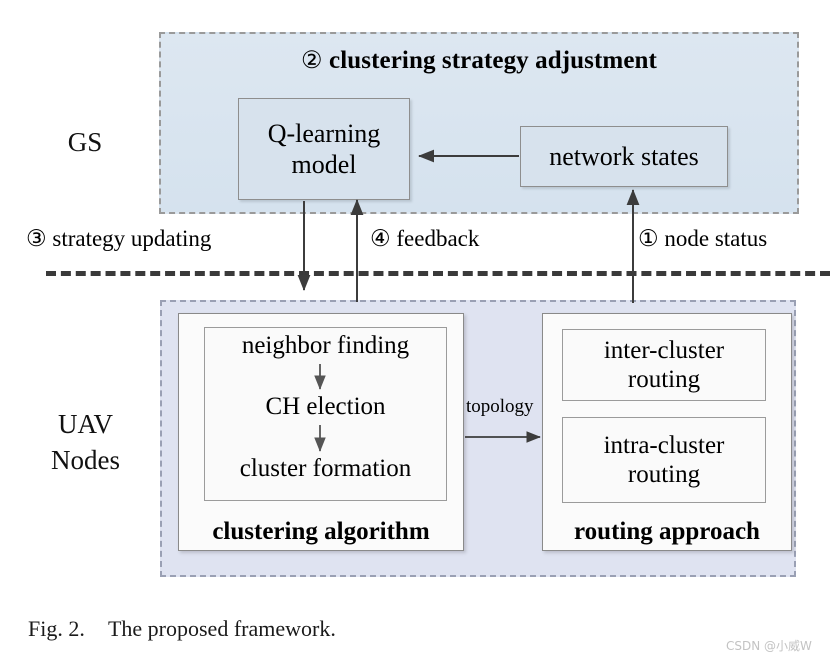 This screenshot has width=831, height=664. I want to click on gs-title-text: clustering strategy adjustment, so click(493, 60).